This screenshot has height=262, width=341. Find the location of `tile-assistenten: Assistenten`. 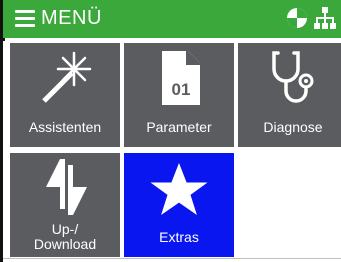

tile-assistenten: Assistenten is located at coordinates (65, 95).